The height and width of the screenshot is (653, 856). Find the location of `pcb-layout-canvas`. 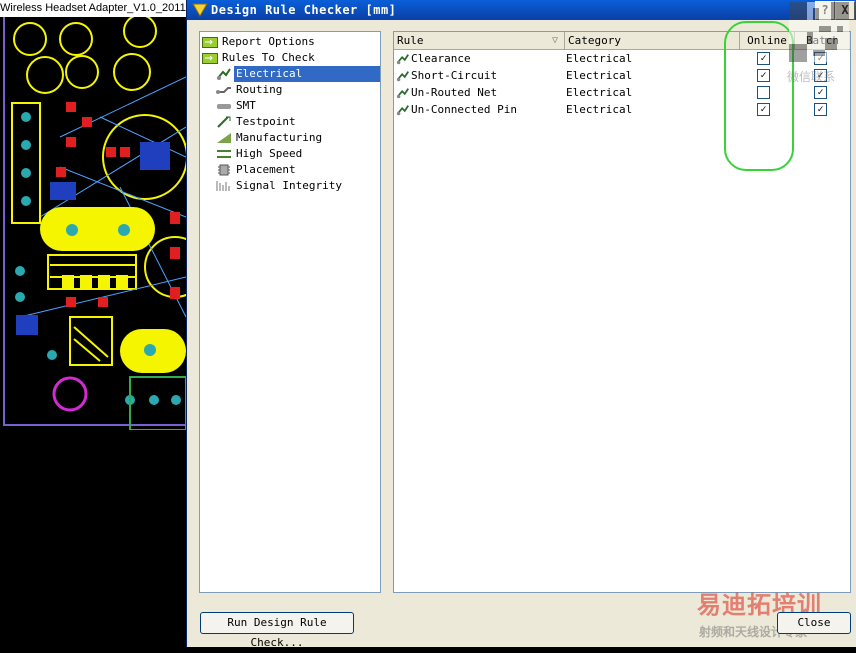

pcb-layout-canvas is located at coordinates (93, 223).